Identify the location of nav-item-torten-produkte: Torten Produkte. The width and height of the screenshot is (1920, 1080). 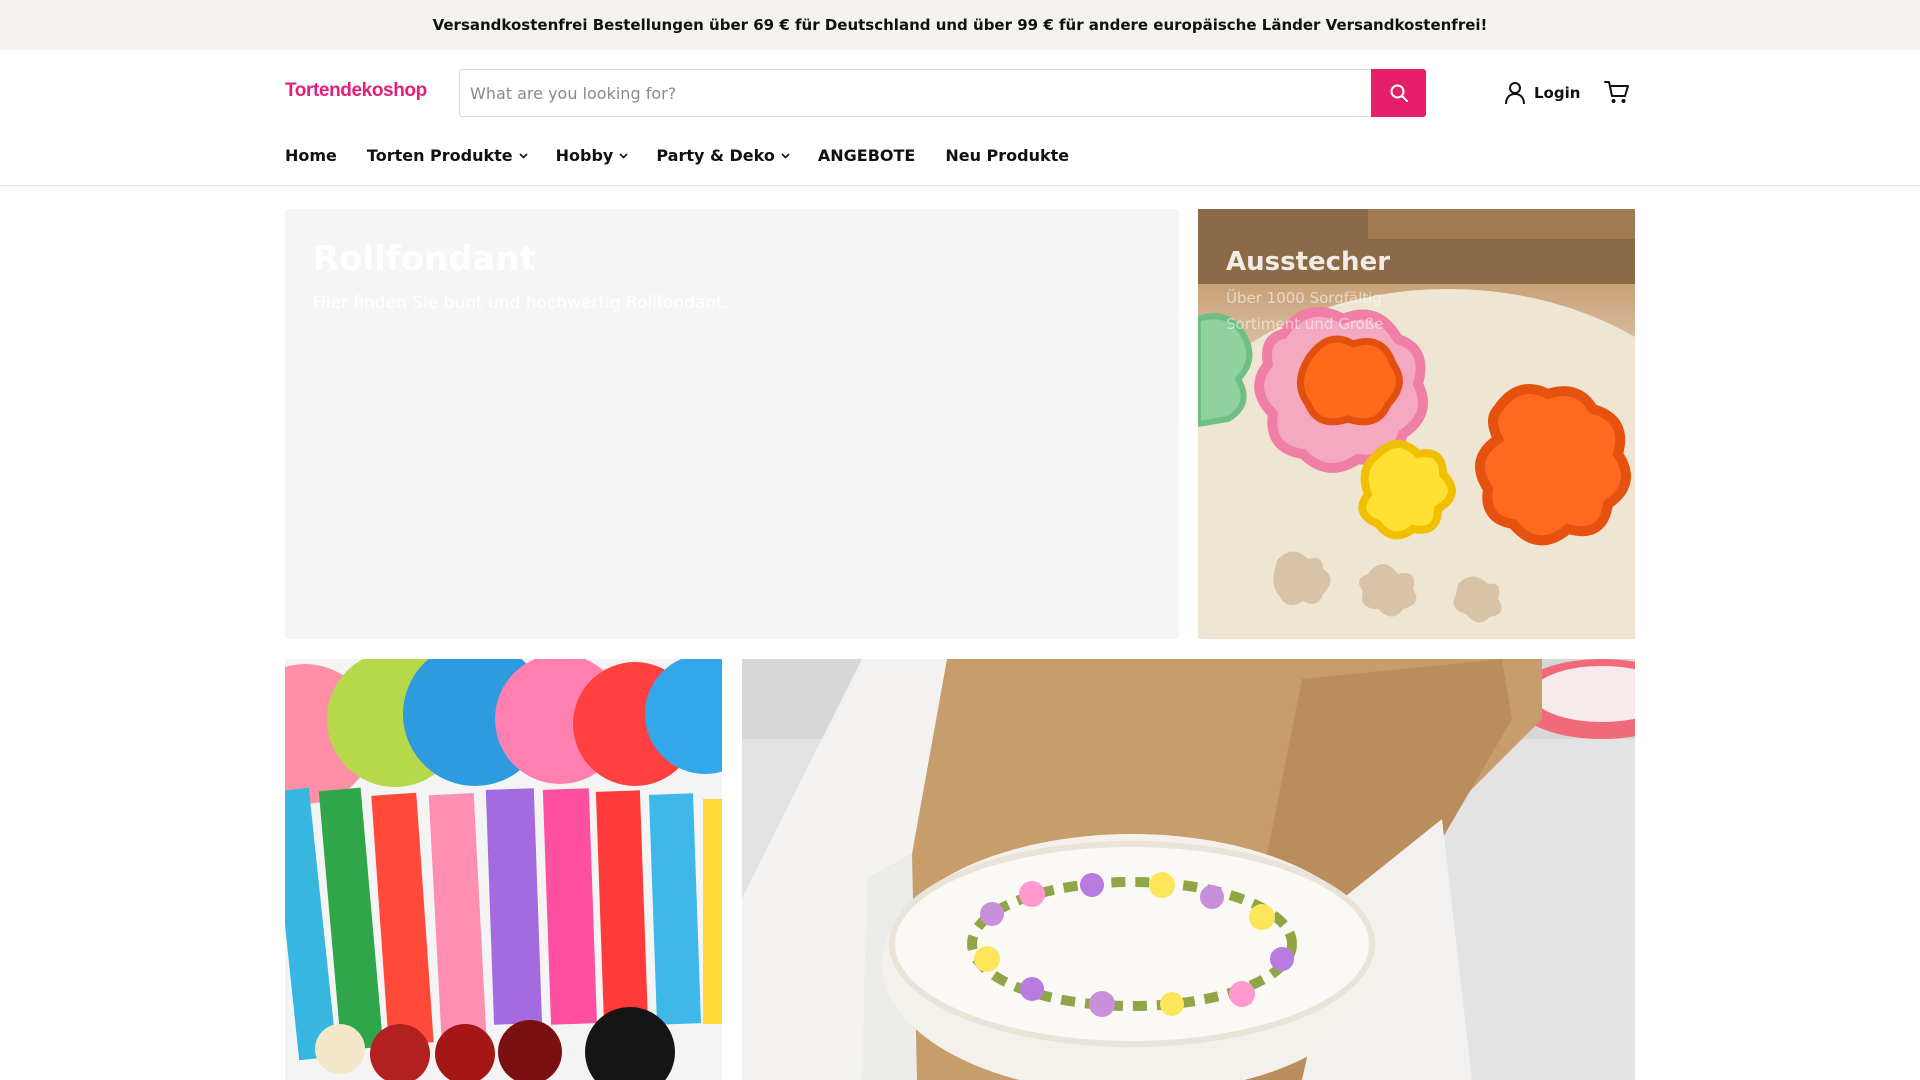
(447, 155).